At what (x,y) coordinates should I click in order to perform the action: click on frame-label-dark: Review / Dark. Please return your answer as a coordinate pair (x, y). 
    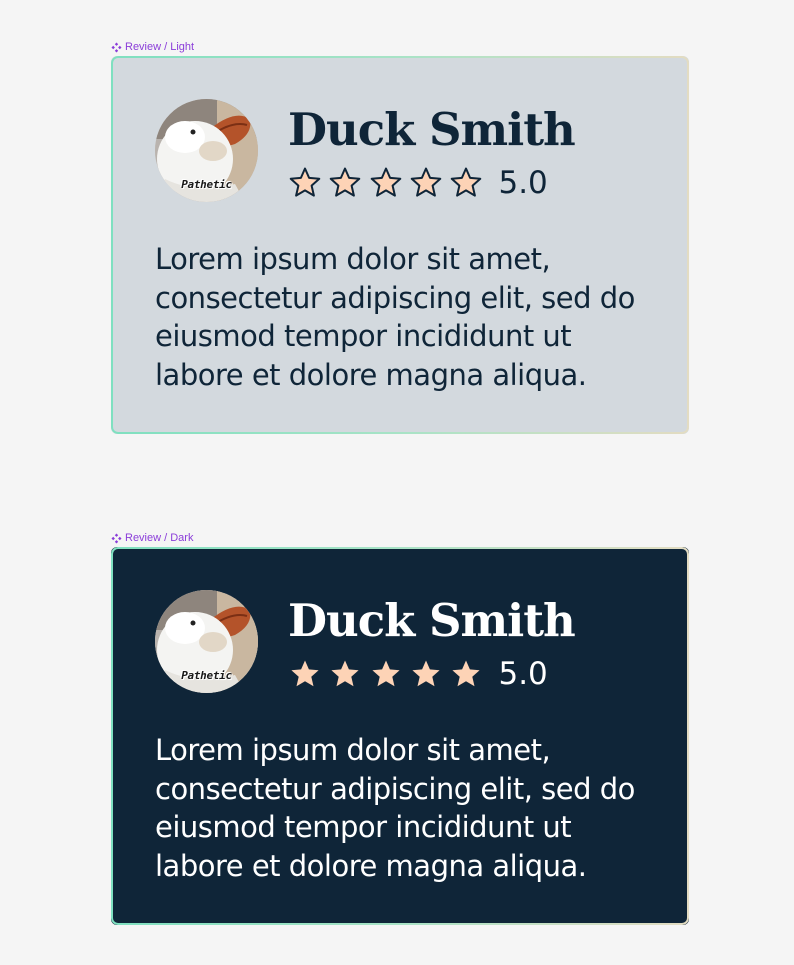
    Looking at the image, I should click on (152, 538).